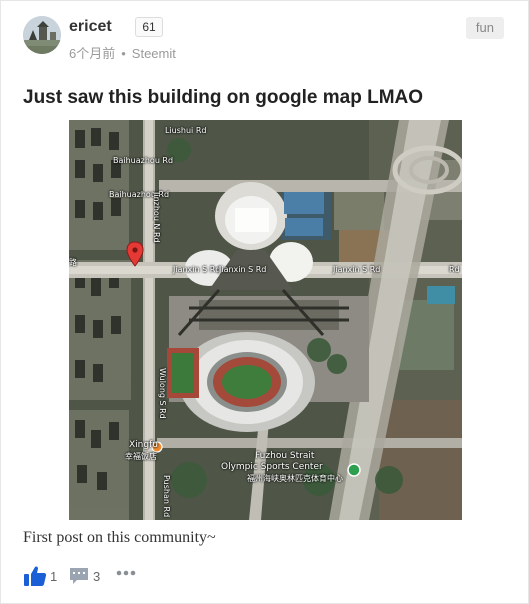  Describe the element at coordinates (149, 27) in the screenshot. I see `reputation-badge: 61` at that location.